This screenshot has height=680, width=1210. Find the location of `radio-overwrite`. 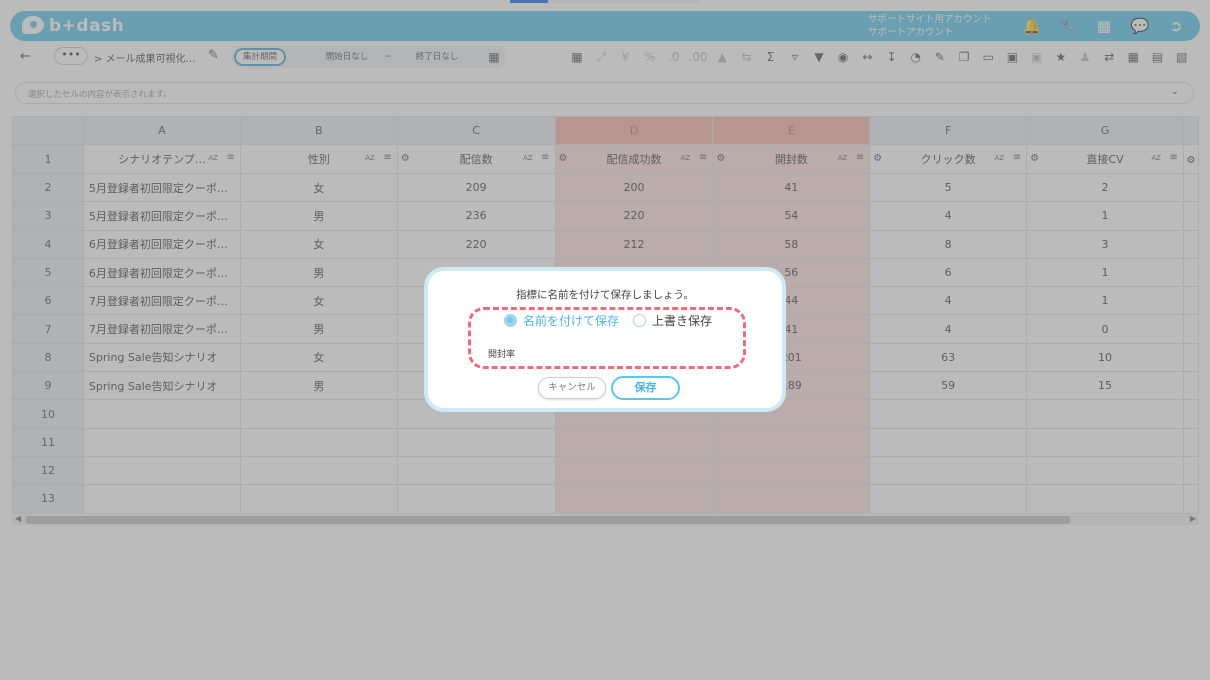

radio-overwrite is located at coordinates (640, 320).